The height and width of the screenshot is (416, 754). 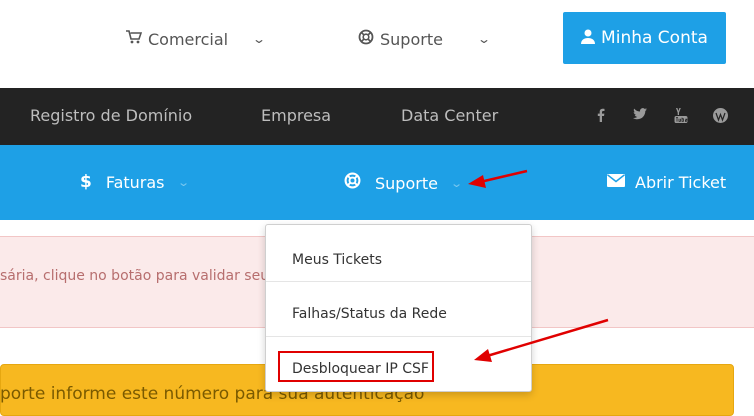 I want to click on annotation-arrow-desbloquear, so click(x=541, y=340).